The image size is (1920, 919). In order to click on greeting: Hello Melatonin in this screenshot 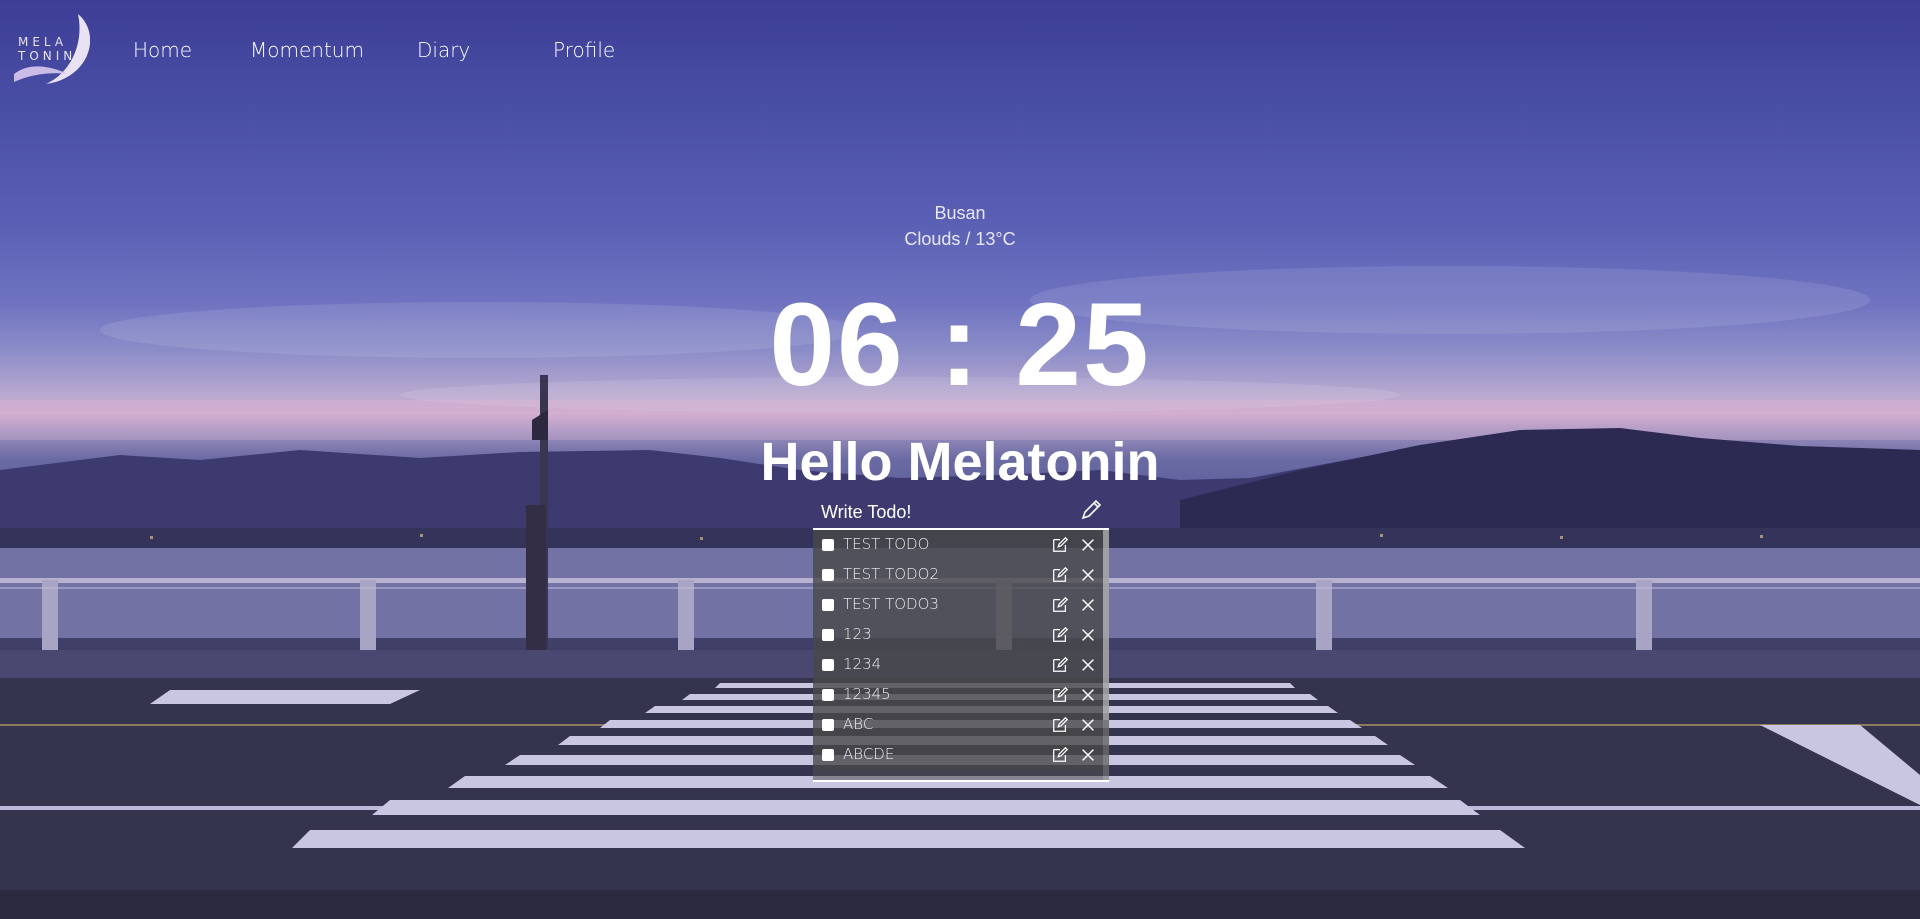, I will do `click(960, 462)`.